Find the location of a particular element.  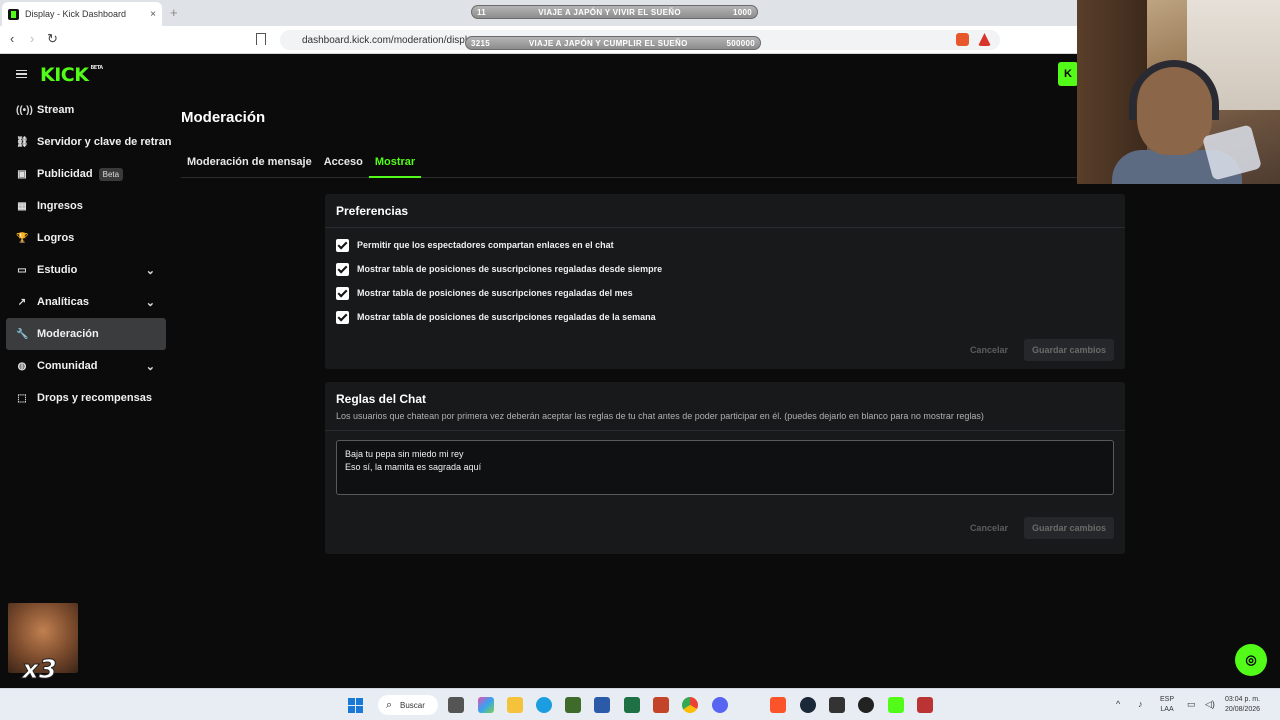

sidebar-item-drops: ⬚ Drops y recompensas is located at coordinates (86, 398).